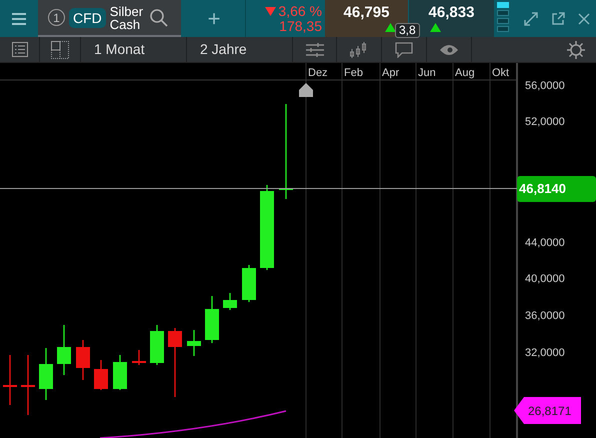  I want to click on speech-bubble-icon, so click(404, 50).